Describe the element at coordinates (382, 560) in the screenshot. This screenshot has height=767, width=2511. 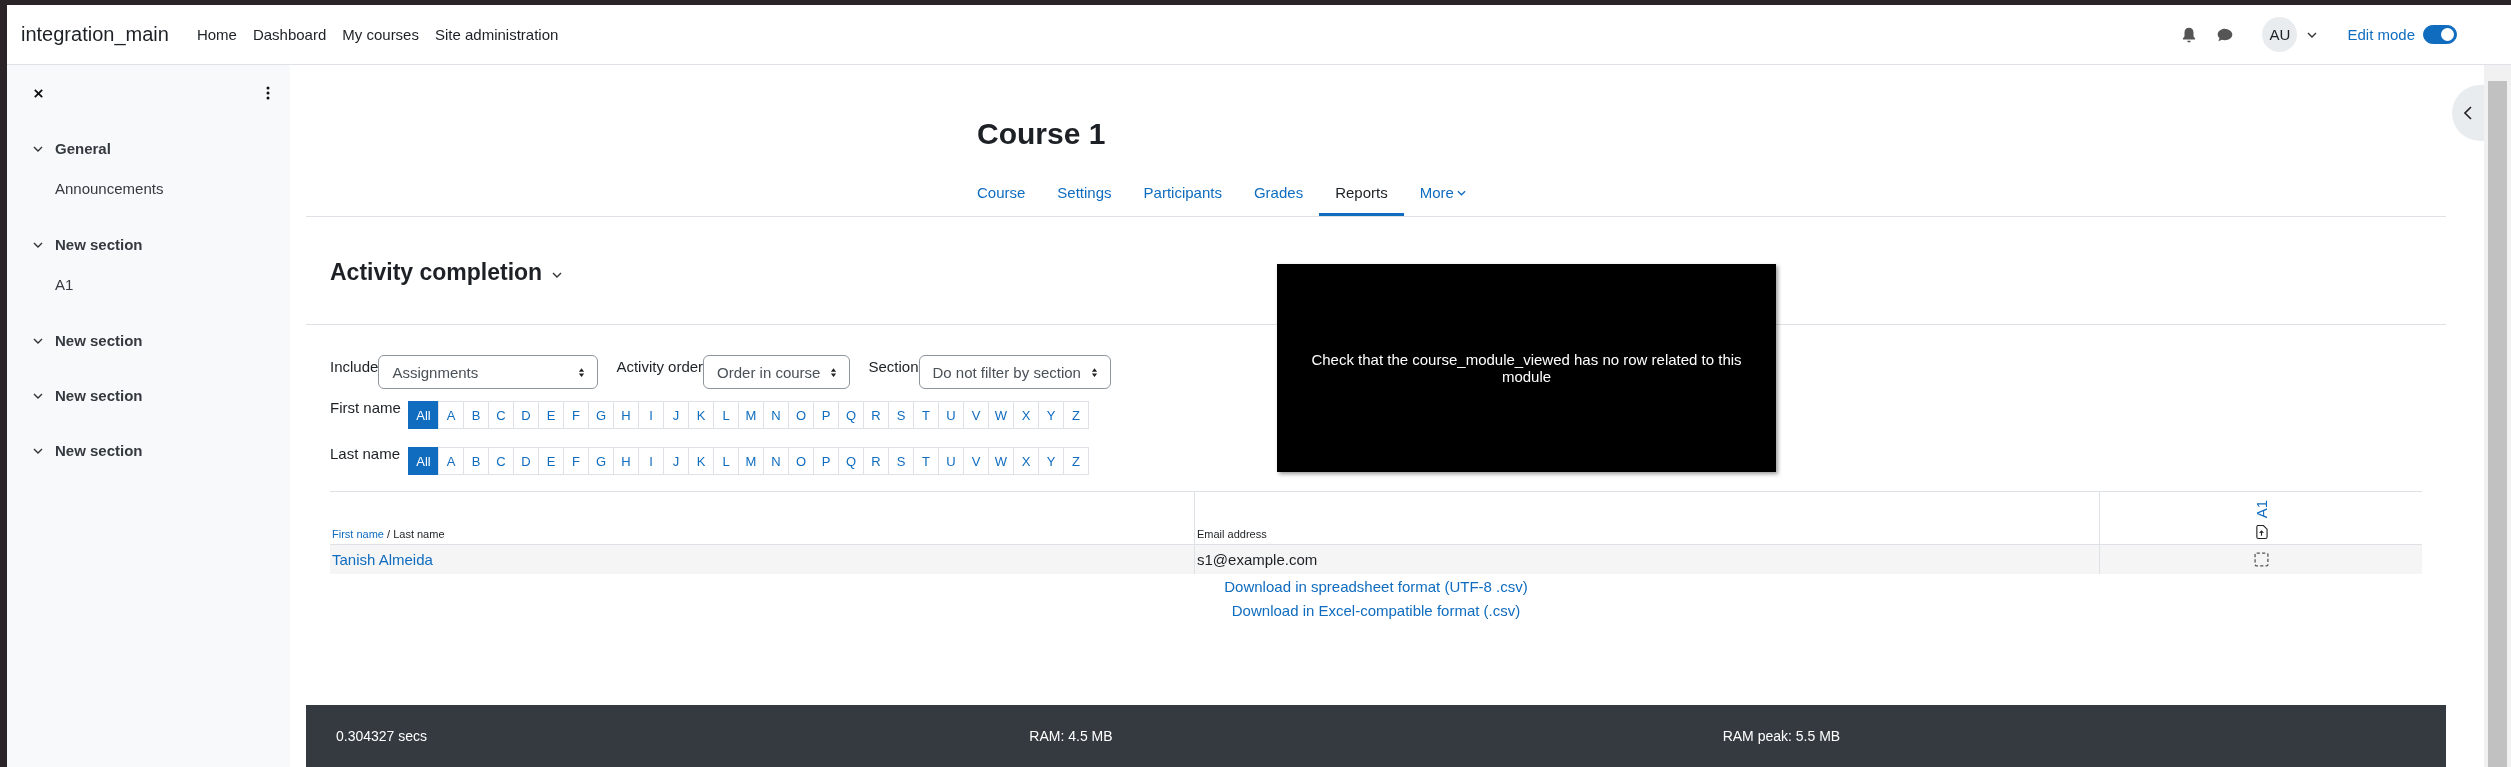
I see `user-name-link: Tanish Almeida` at that location.